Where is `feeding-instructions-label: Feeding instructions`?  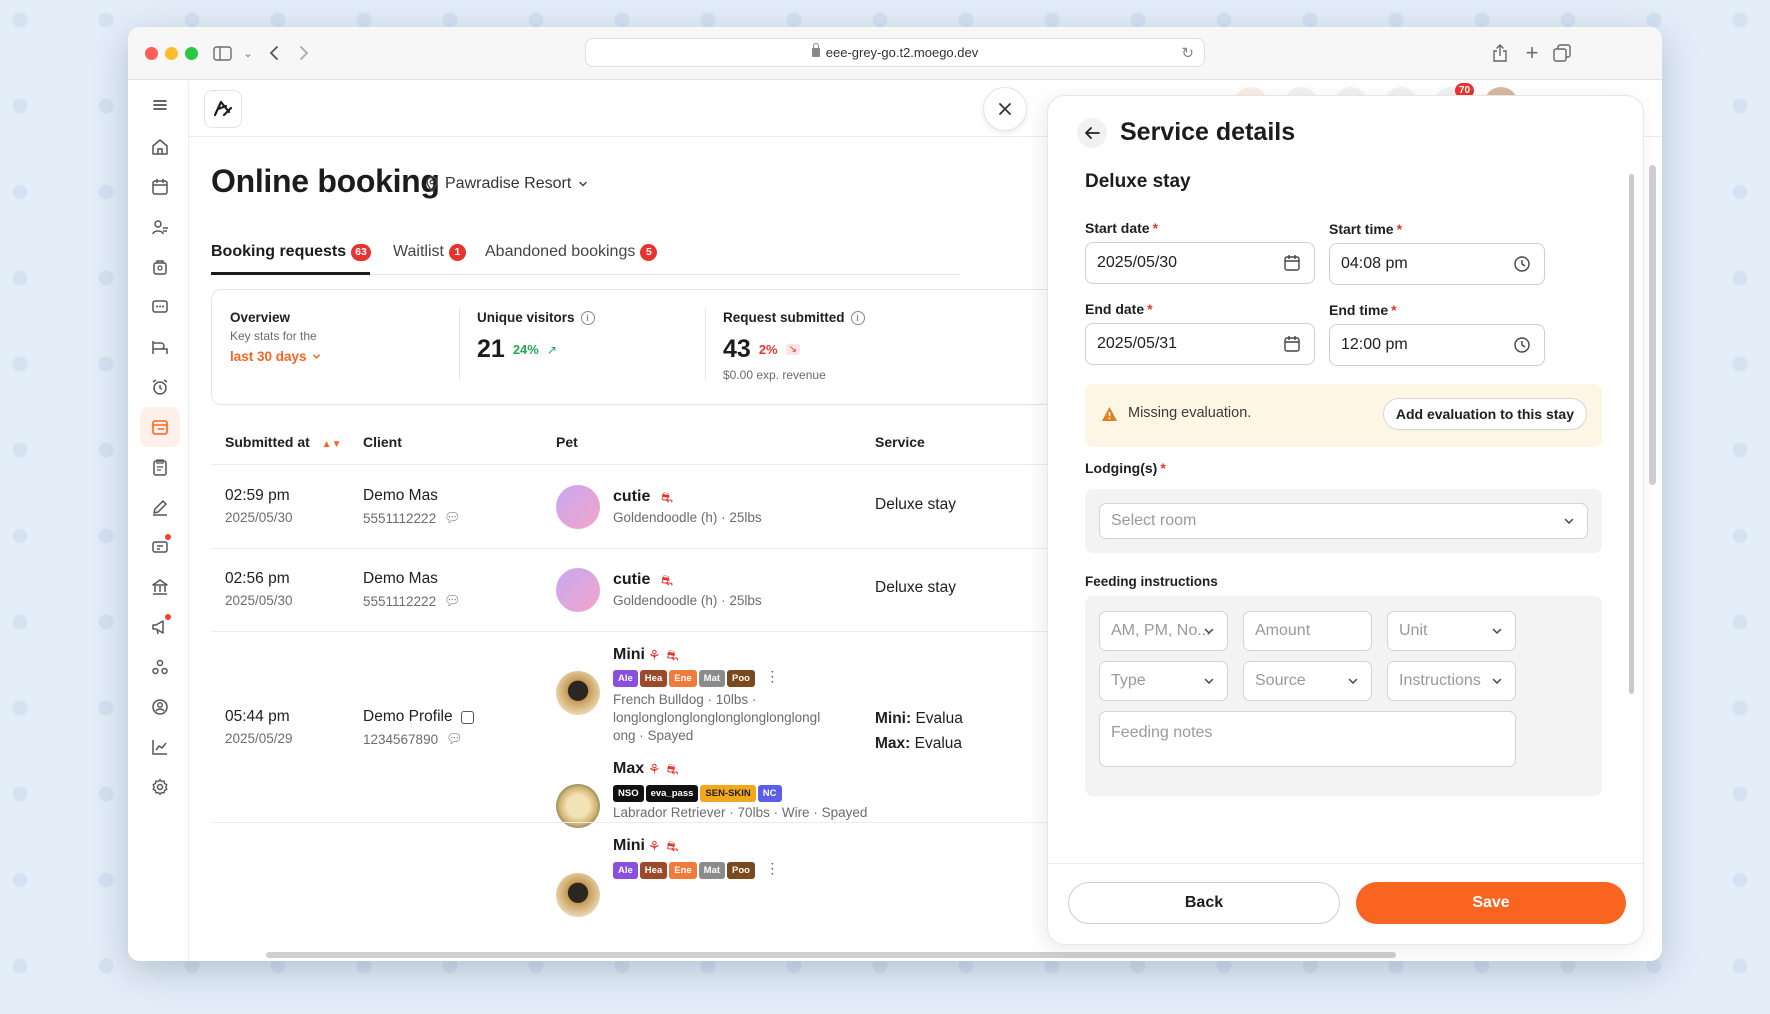 feeding-instructions-label: Feeding instructions is located at coordinates (1151, 581).